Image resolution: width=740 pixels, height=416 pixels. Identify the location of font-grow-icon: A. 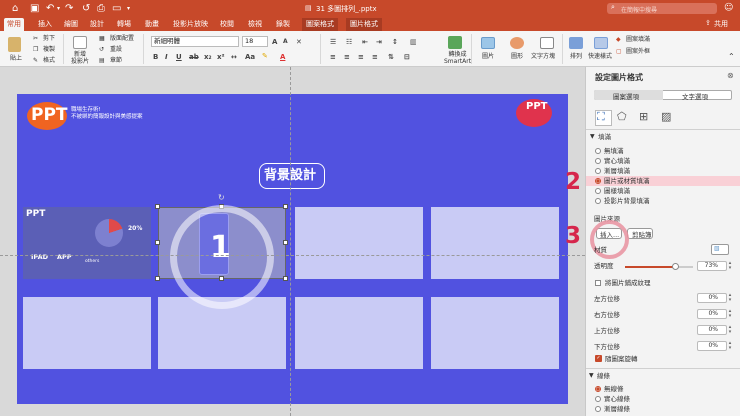
(274, 42).